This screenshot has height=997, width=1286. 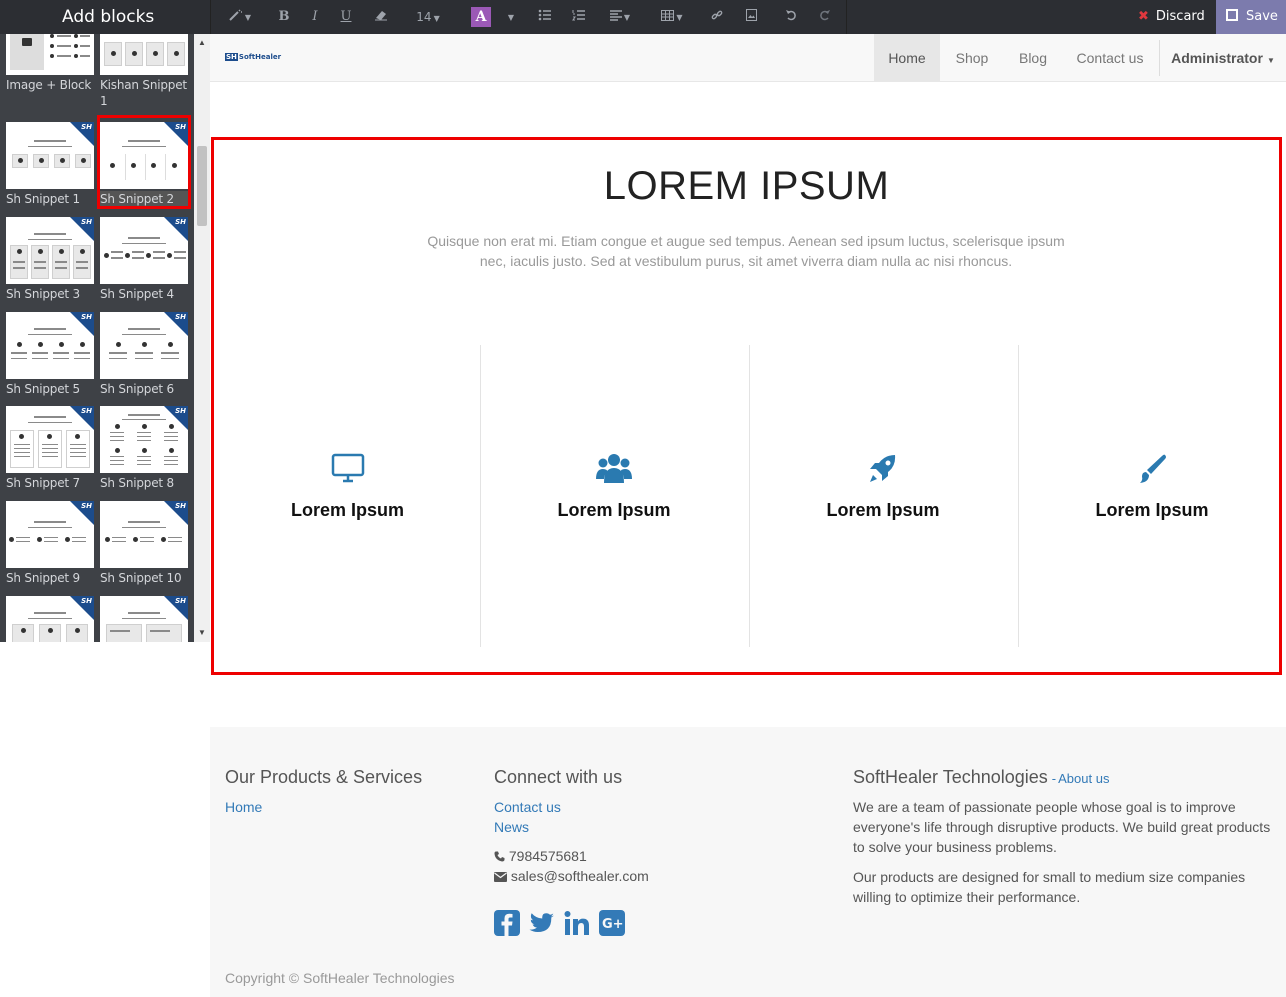 I want to click on snippet-sh-4: SH Sh Snippet 4, so click(x=144, y=259).